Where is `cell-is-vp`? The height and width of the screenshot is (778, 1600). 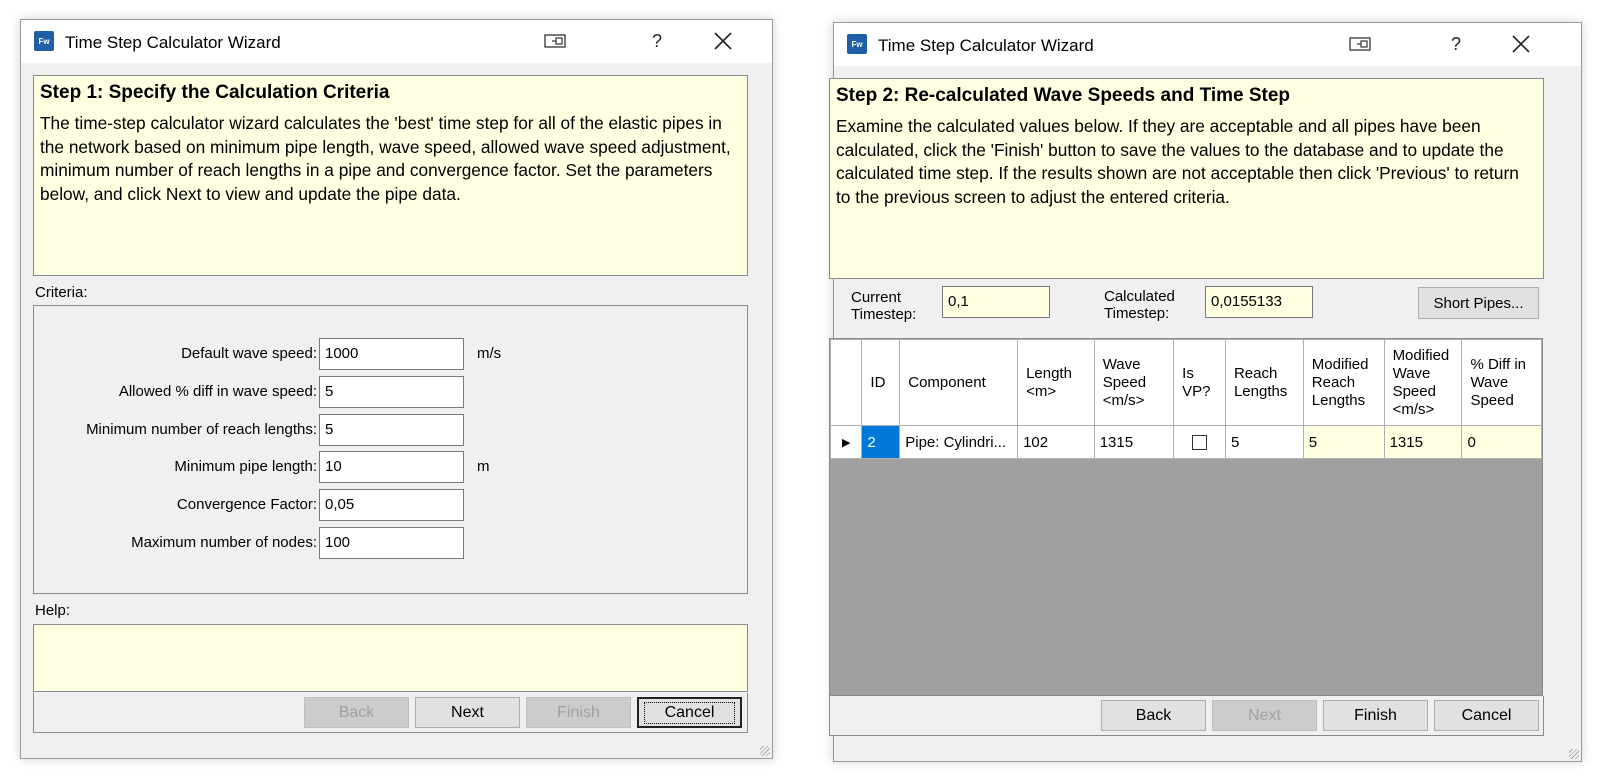 cell-is-vp is located at coordinates (1199, 442).